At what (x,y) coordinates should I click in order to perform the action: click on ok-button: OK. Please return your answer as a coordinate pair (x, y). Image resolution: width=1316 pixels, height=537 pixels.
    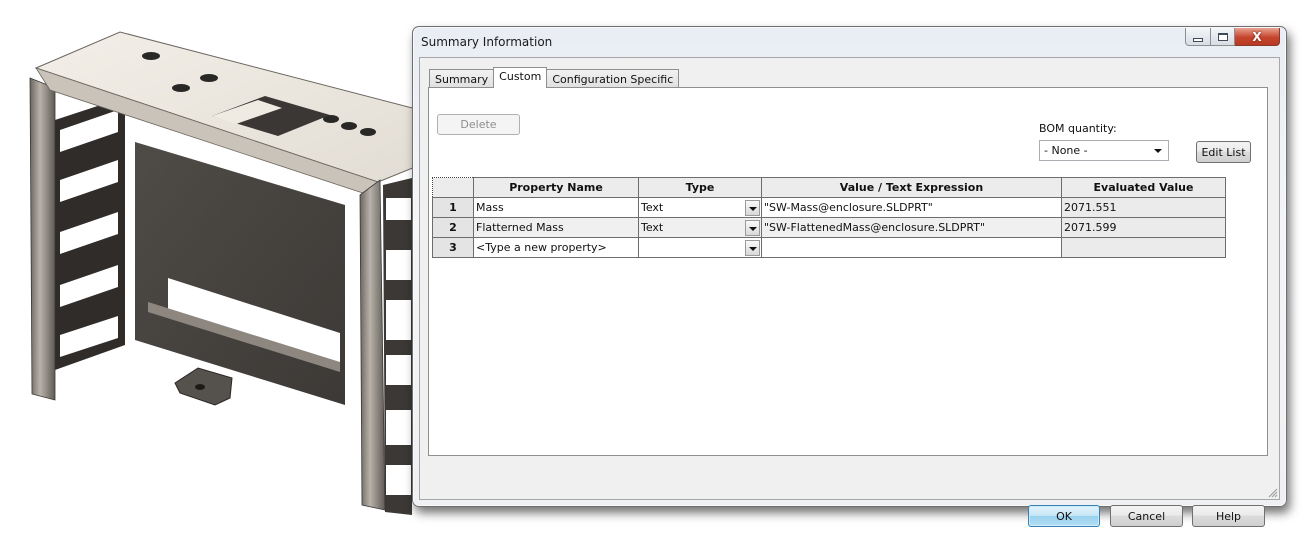
    Looking at the image, I should click on (1064, 516).